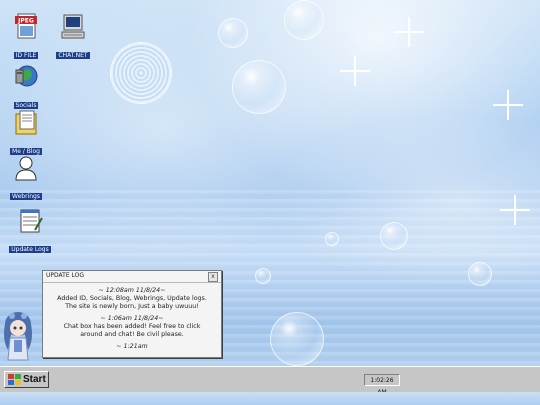 The width and height of the screenshot is (540, 405). What do you see at coordinates (132, 290) in the screenshot?
I see `log-entry-date: ~ 12:08am 11/8/24~` at bounding box center [132, 290].